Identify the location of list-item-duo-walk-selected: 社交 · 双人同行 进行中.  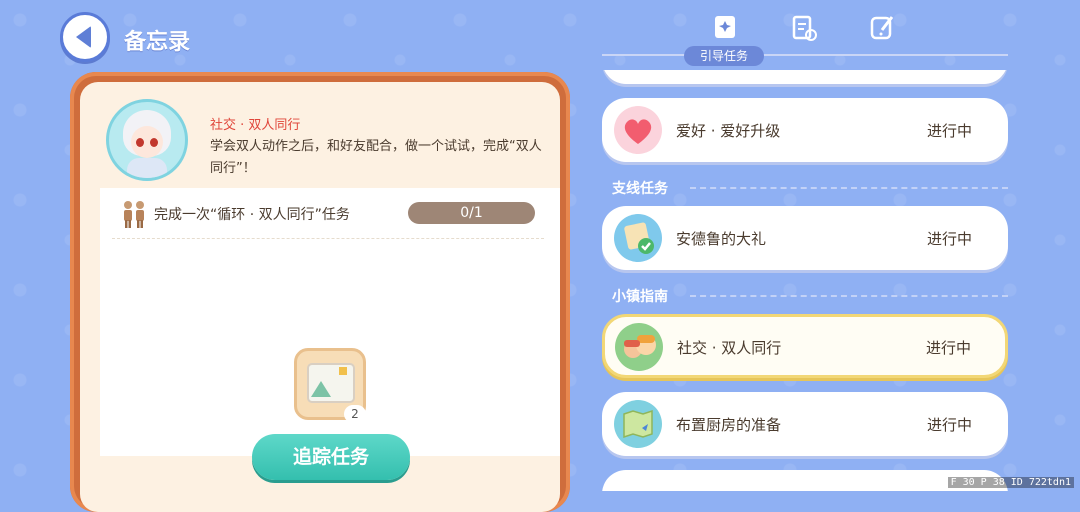
(805, 346).